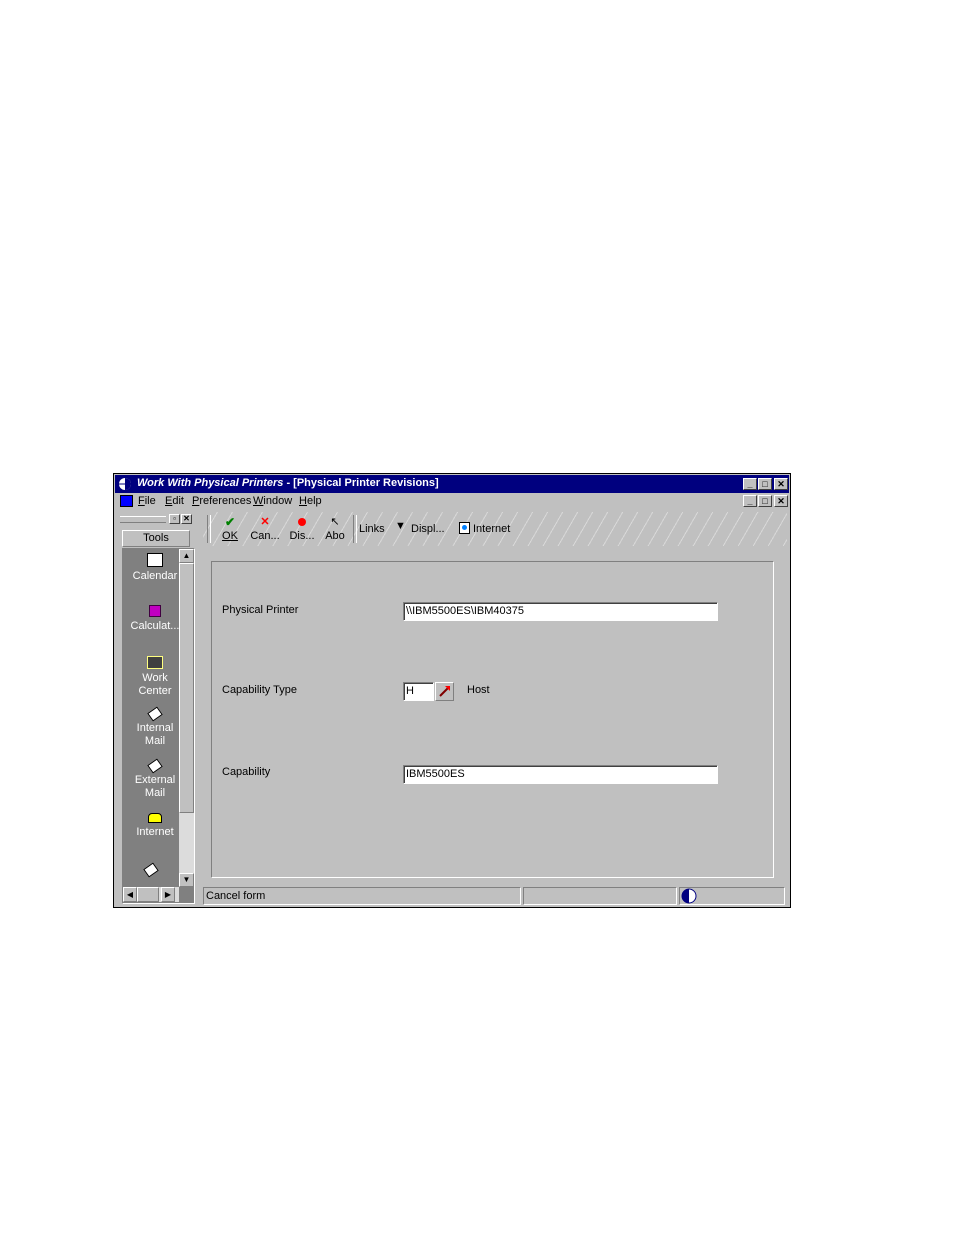 Image resolution: width=954 pixels, height=1235 pixels. Describe the element at coordinates (258, 501) in the screenshot. I see `menu-window-mnemonic: W` at that location.